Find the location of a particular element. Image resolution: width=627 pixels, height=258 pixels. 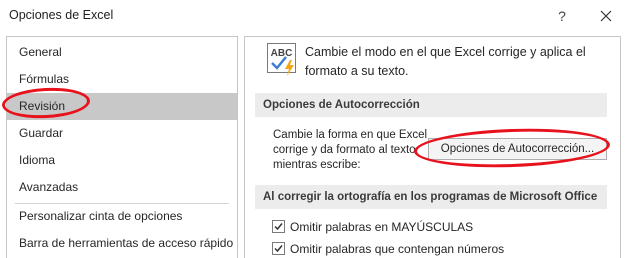

title-bar: Opciones de Excel ? is located at coordinates (313, 16).